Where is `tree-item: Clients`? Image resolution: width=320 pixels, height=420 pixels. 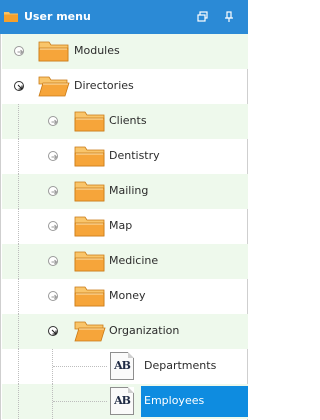
tree-item: Clients is located at coordinates (125, 121).